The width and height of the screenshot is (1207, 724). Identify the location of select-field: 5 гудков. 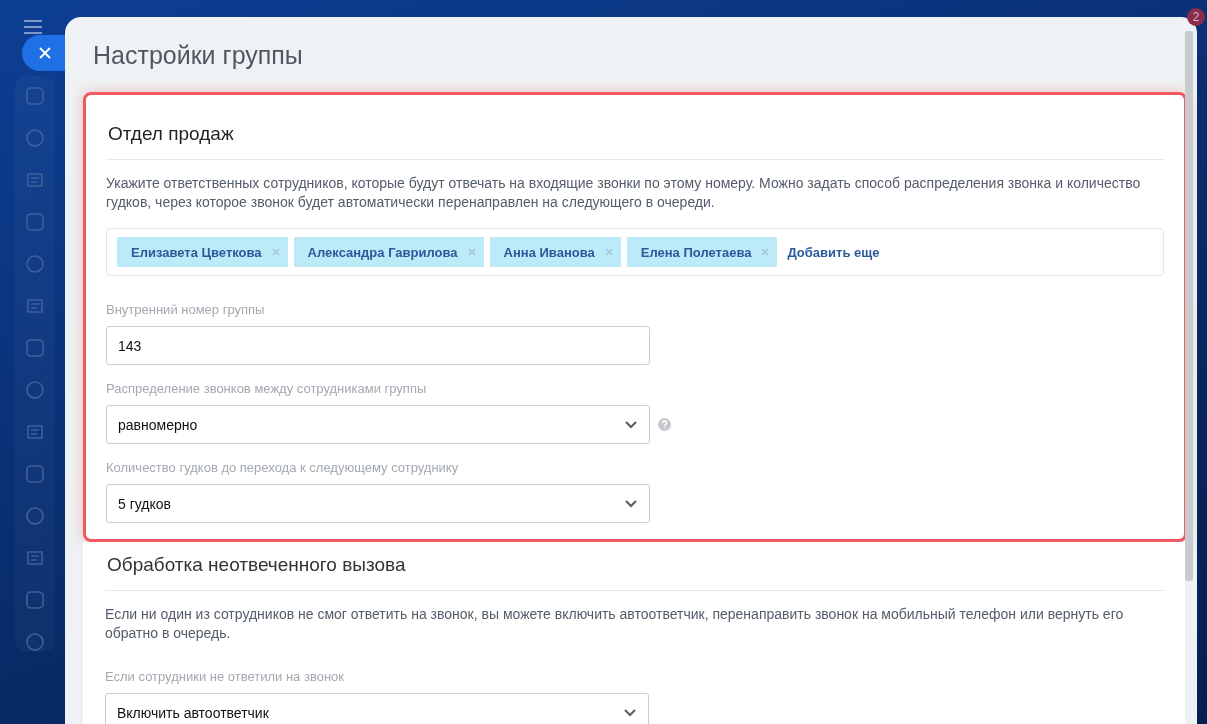
(378, 503).